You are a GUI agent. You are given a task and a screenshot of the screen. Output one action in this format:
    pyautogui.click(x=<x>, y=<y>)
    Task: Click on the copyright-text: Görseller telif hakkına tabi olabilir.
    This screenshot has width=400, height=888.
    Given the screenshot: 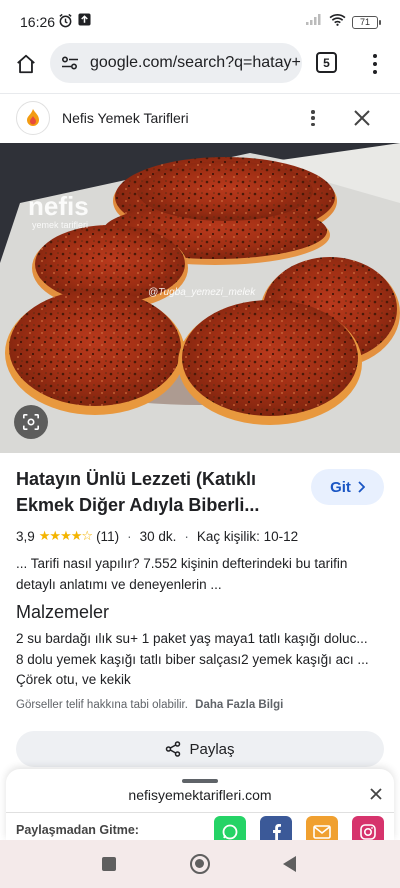 What is the action you would take?
    pyautogui.click(x=102, y=705)
    